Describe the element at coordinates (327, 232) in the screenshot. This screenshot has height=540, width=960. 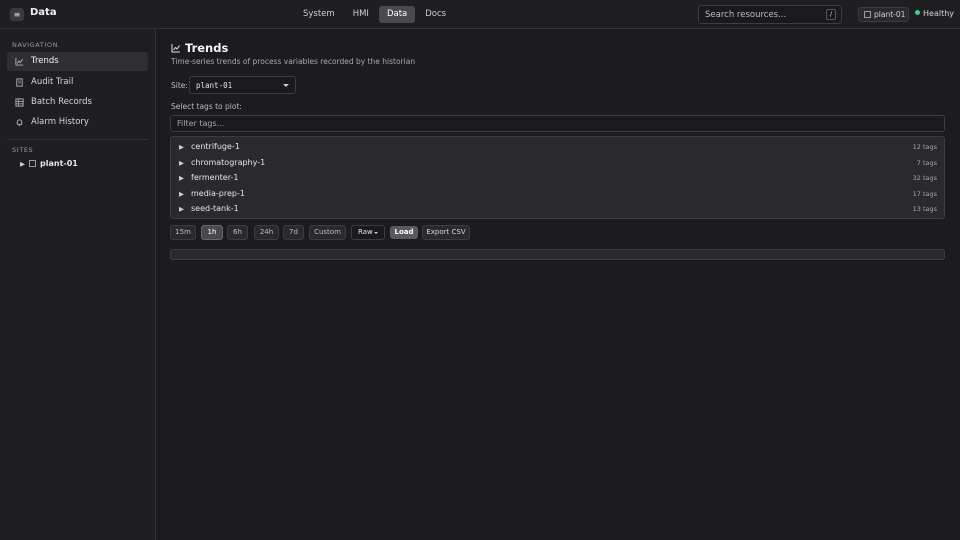
I see `range-custom-button: Custom` at that location.